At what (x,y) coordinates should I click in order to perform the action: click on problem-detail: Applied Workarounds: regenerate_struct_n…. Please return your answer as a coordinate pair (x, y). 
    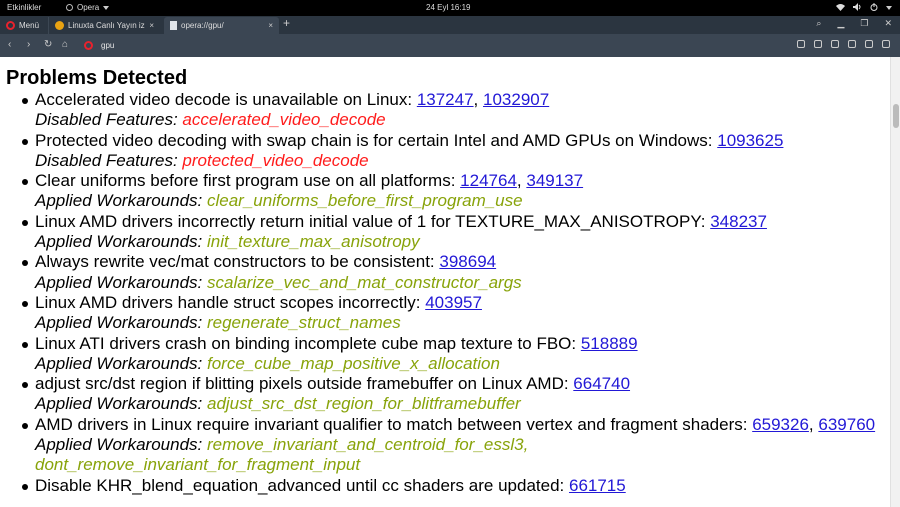
    Looking at the image, I should click on (461, 323).